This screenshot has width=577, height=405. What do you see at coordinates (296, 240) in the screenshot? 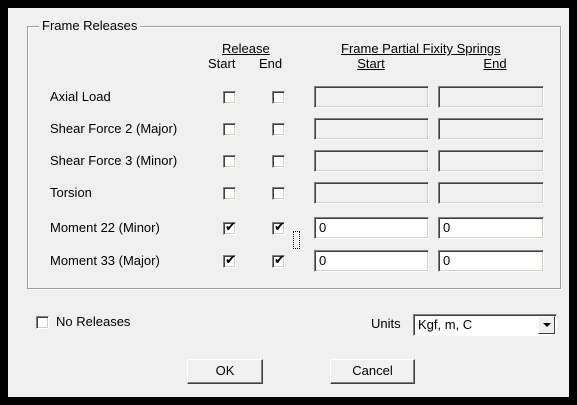
I see `focus-indicator` at bounding box center [296, 240].